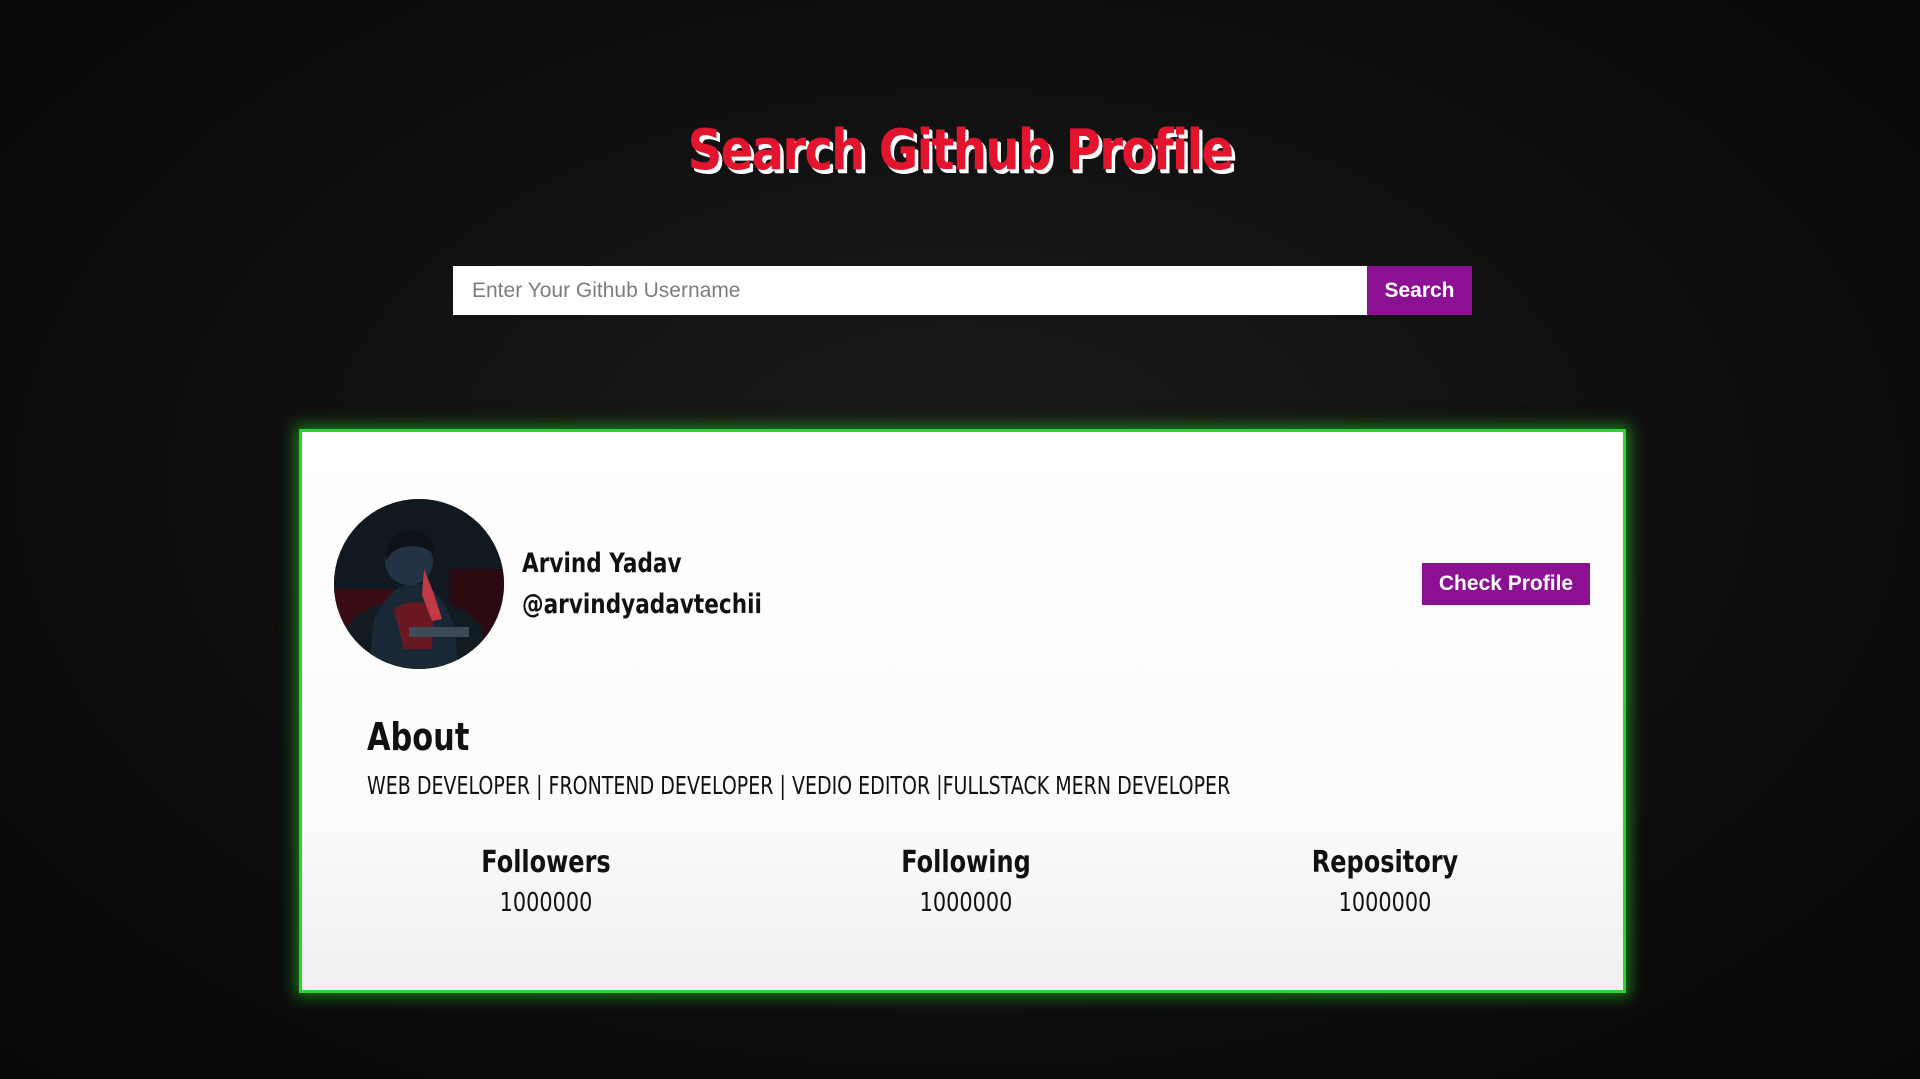  Describe the element at coordinates (546, 862) in the screenshot. I see `stat-label-followers: Followers` at that location.